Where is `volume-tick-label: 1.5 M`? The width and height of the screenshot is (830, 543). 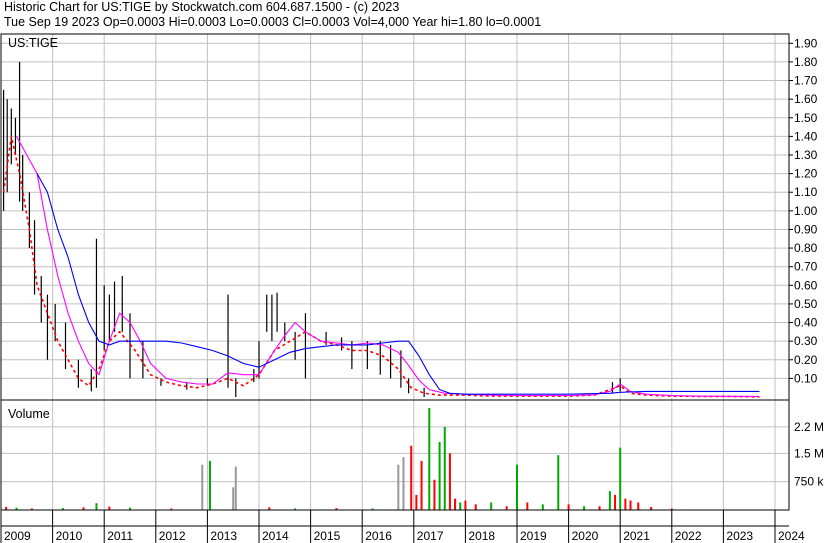
volume-tick-label: 1.5 M is located at coordinates (809, 453).